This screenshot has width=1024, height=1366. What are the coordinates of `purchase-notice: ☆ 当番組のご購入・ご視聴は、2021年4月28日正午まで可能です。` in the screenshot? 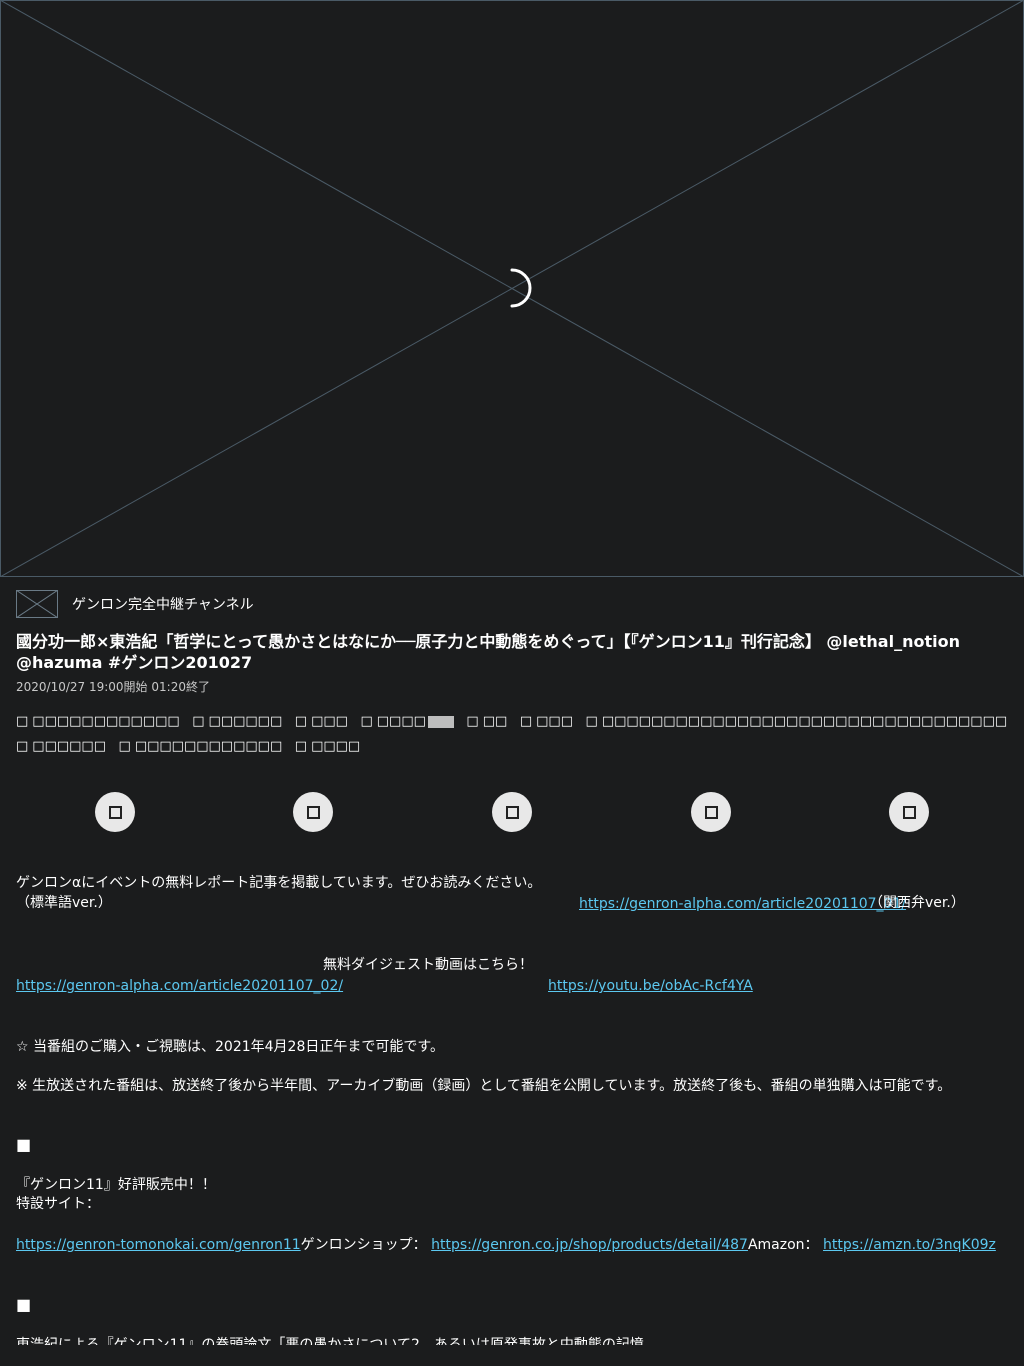 It's located at (230, 1047).